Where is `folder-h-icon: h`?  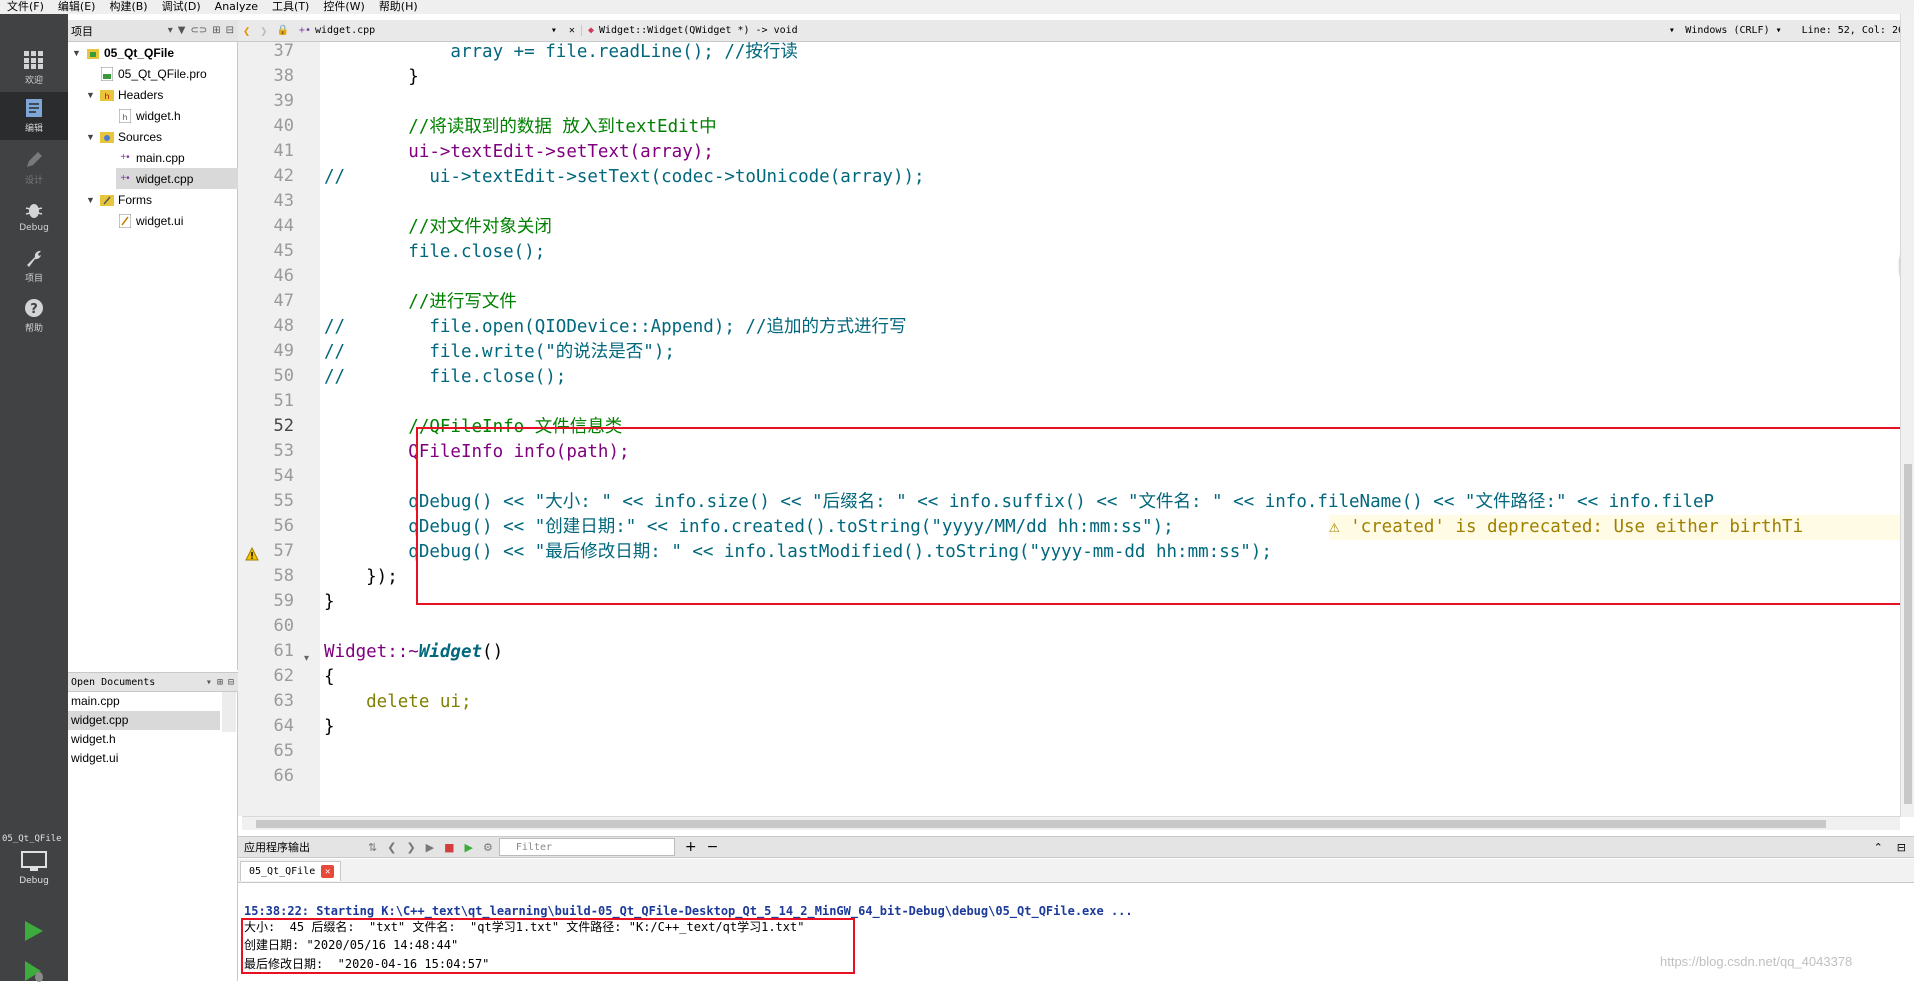
folder-h-icon: h is located at coordinates (107, 95).